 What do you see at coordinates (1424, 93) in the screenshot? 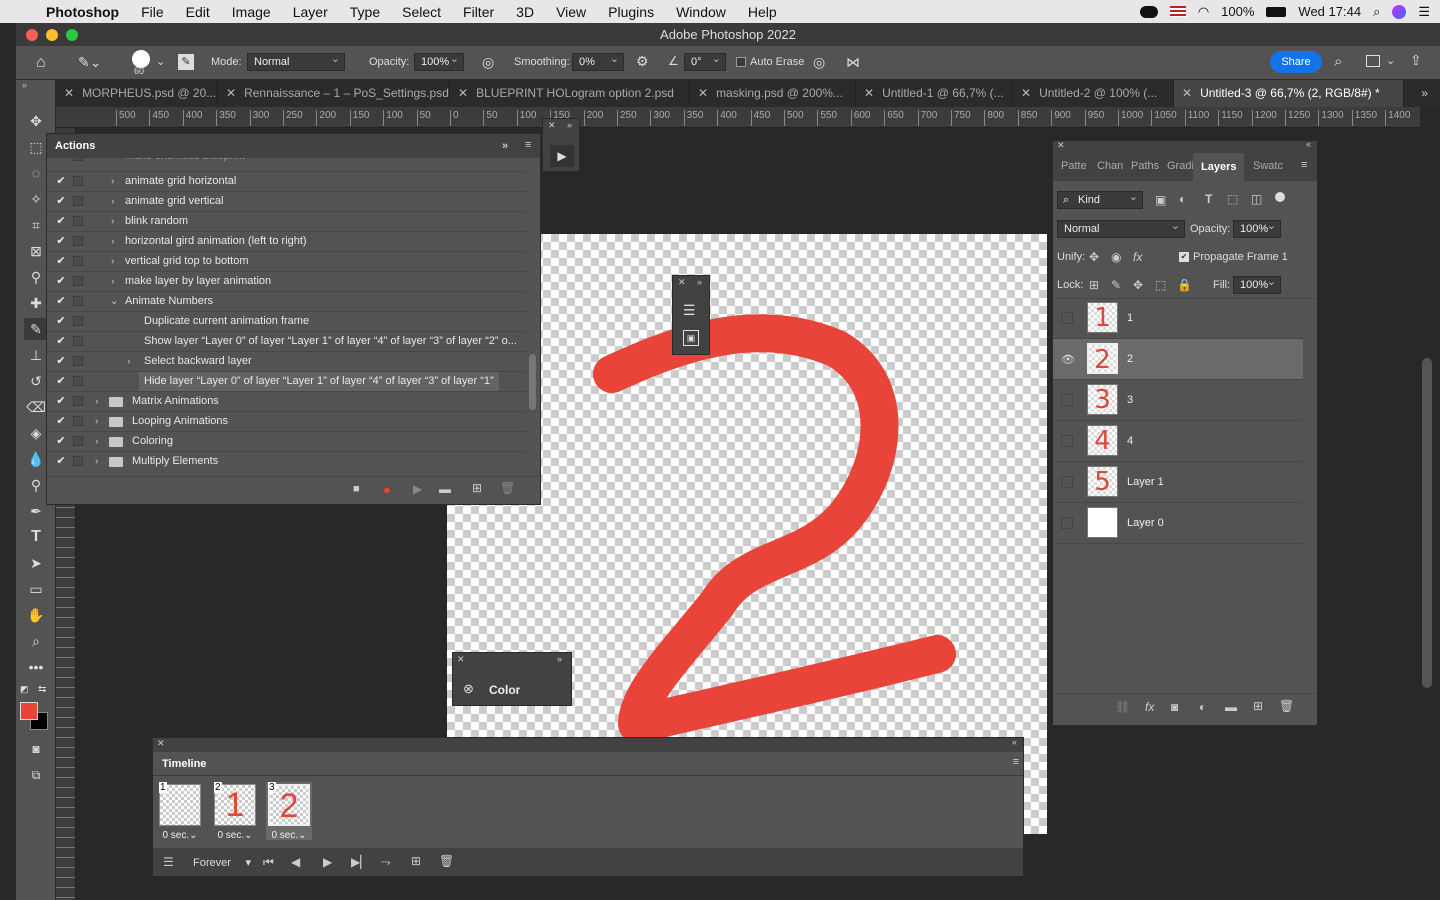
I see `tabs-overflow-icon: »` at bounding box center [1424, 93].